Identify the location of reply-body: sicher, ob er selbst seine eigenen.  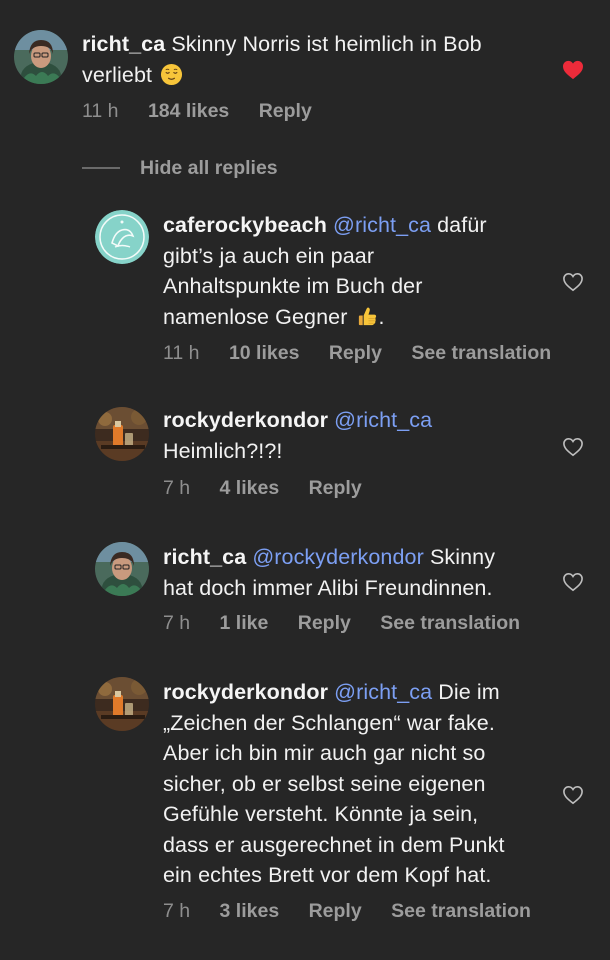
(324, 783).